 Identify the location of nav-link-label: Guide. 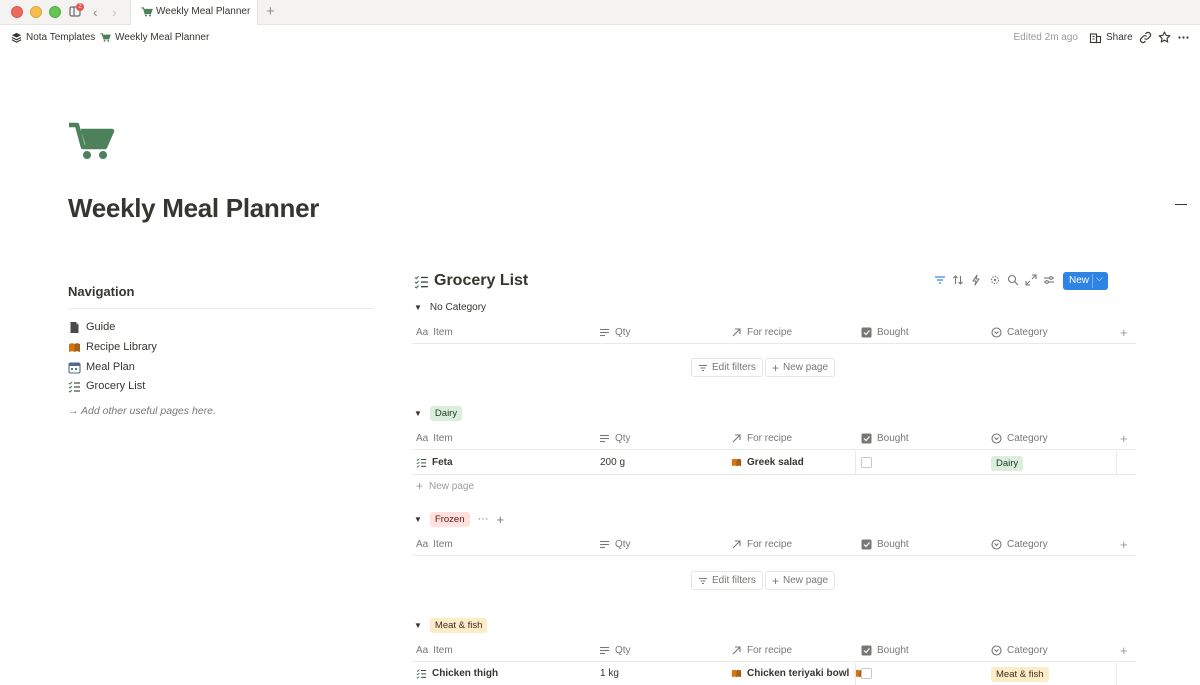
(101, 327).